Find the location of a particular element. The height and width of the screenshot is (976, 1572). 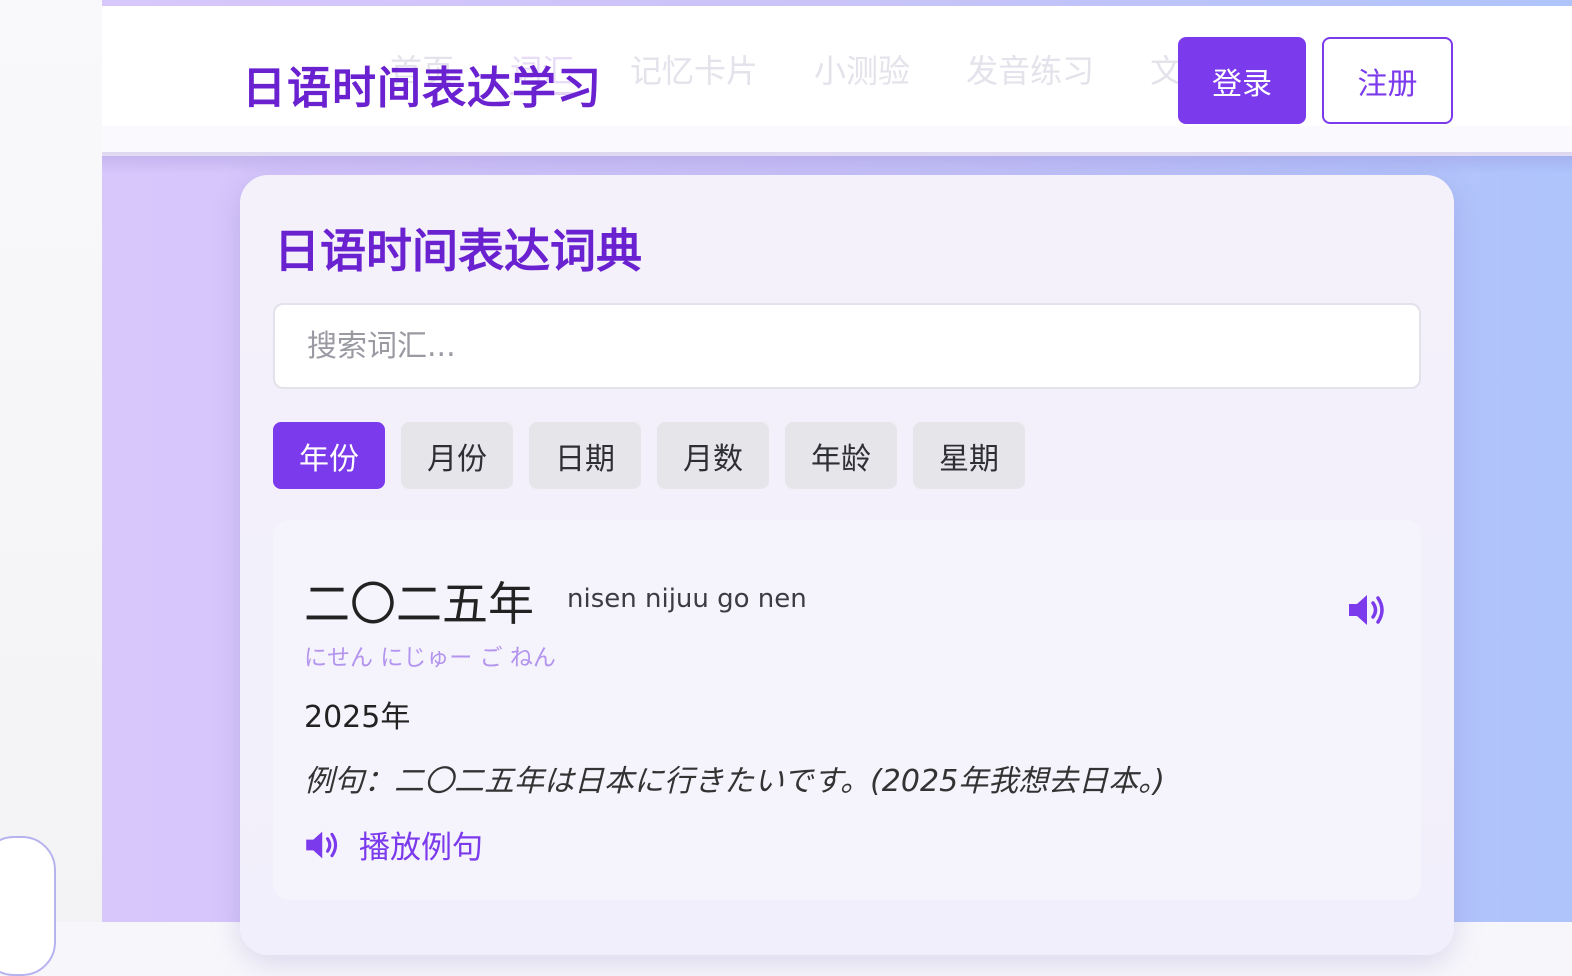

nav-item-pronunciation: 发音练习 is located at coordinates (1030, 70).